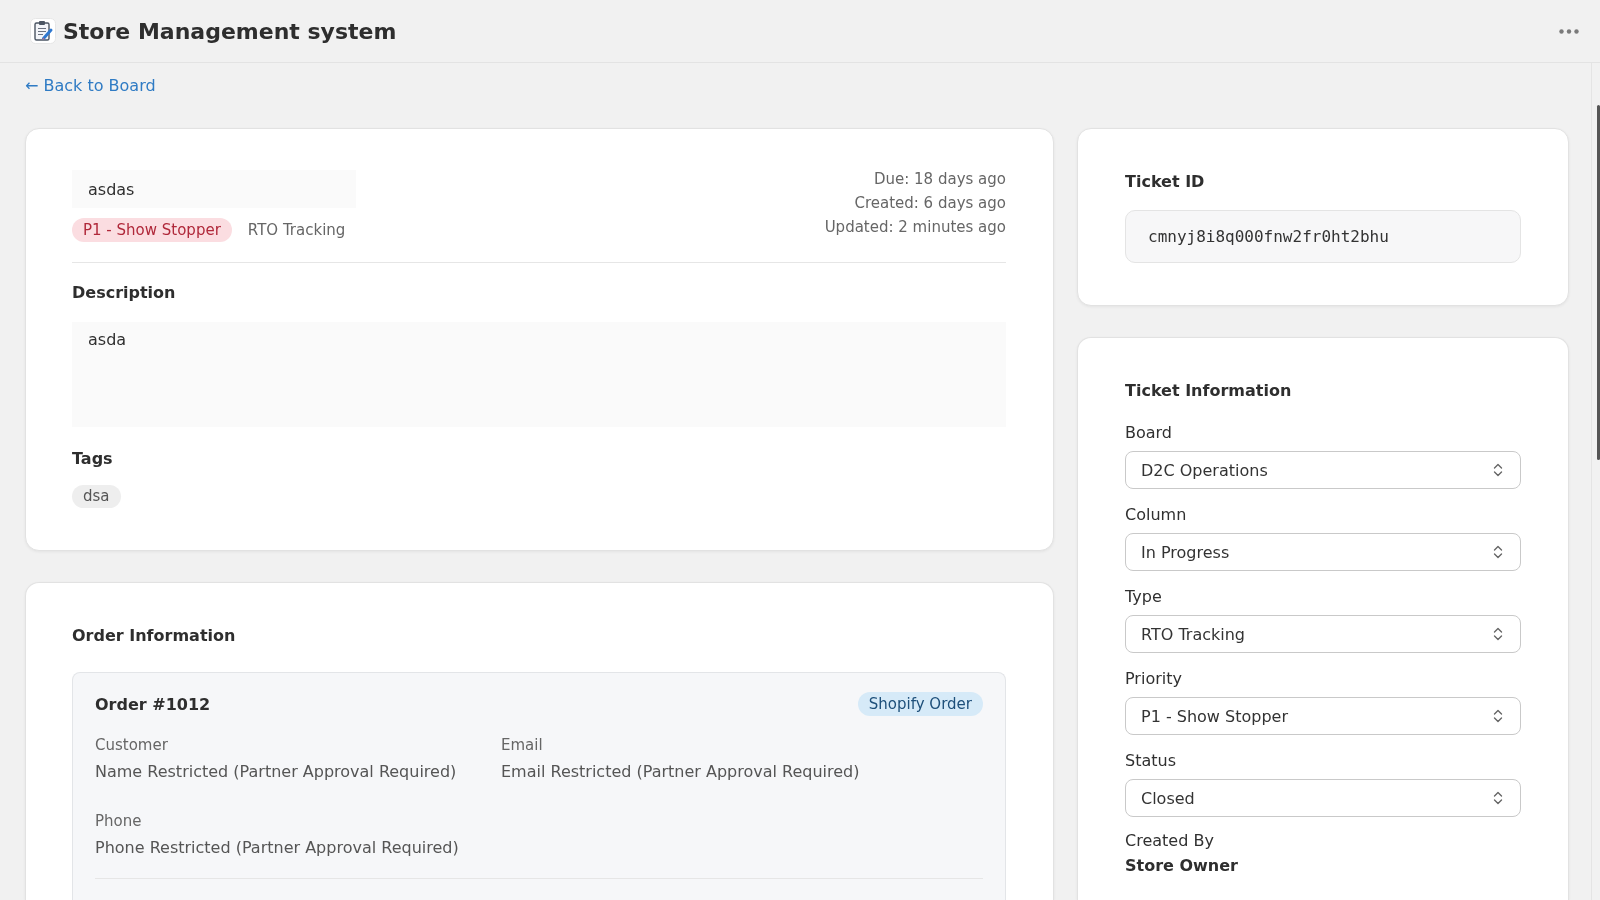 This screenshot has width=1600, height=900. Describe the element at coordinates (522, 745) in the screenshot. I see `field-label: Email` at that location.